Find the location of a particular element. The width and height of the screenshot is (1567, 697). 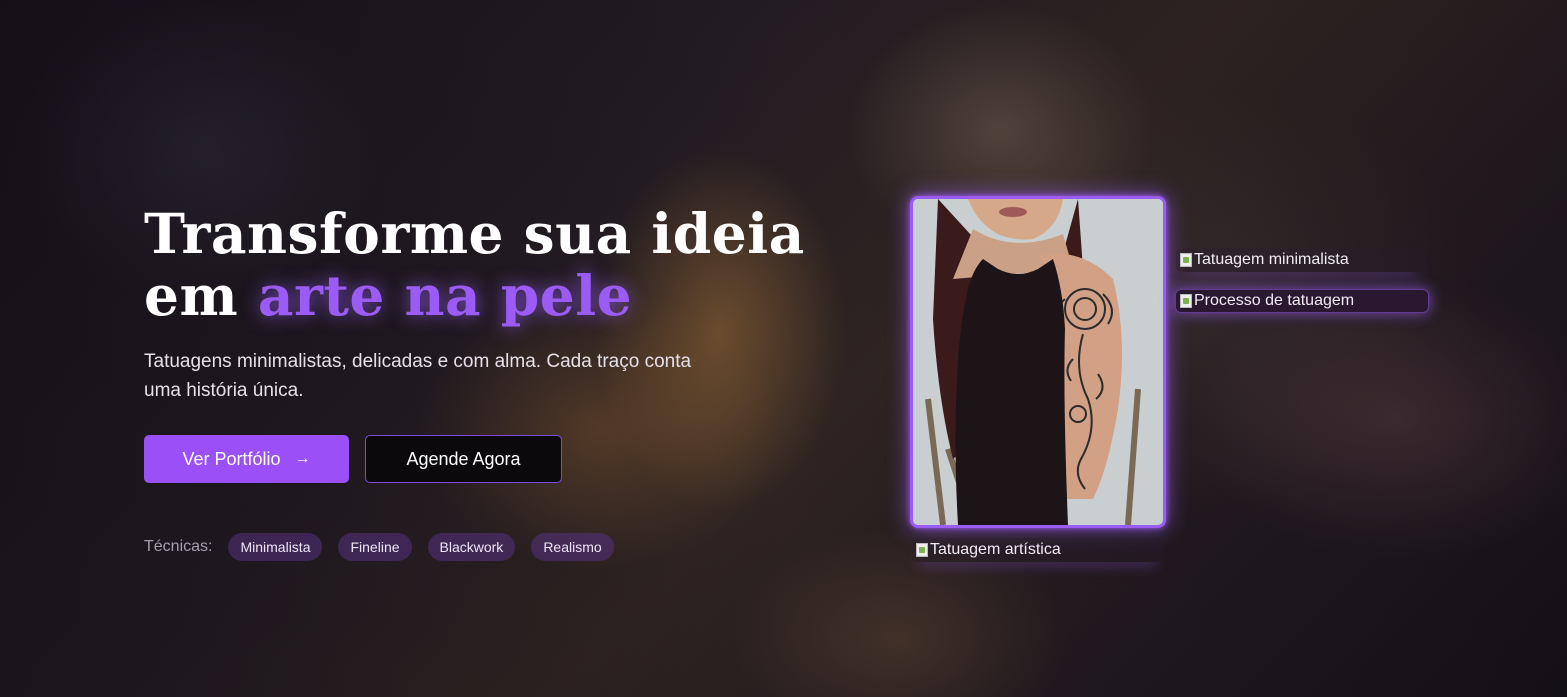

portfolio-button: Ver Portfólio → is located at coordinates (246, 459).